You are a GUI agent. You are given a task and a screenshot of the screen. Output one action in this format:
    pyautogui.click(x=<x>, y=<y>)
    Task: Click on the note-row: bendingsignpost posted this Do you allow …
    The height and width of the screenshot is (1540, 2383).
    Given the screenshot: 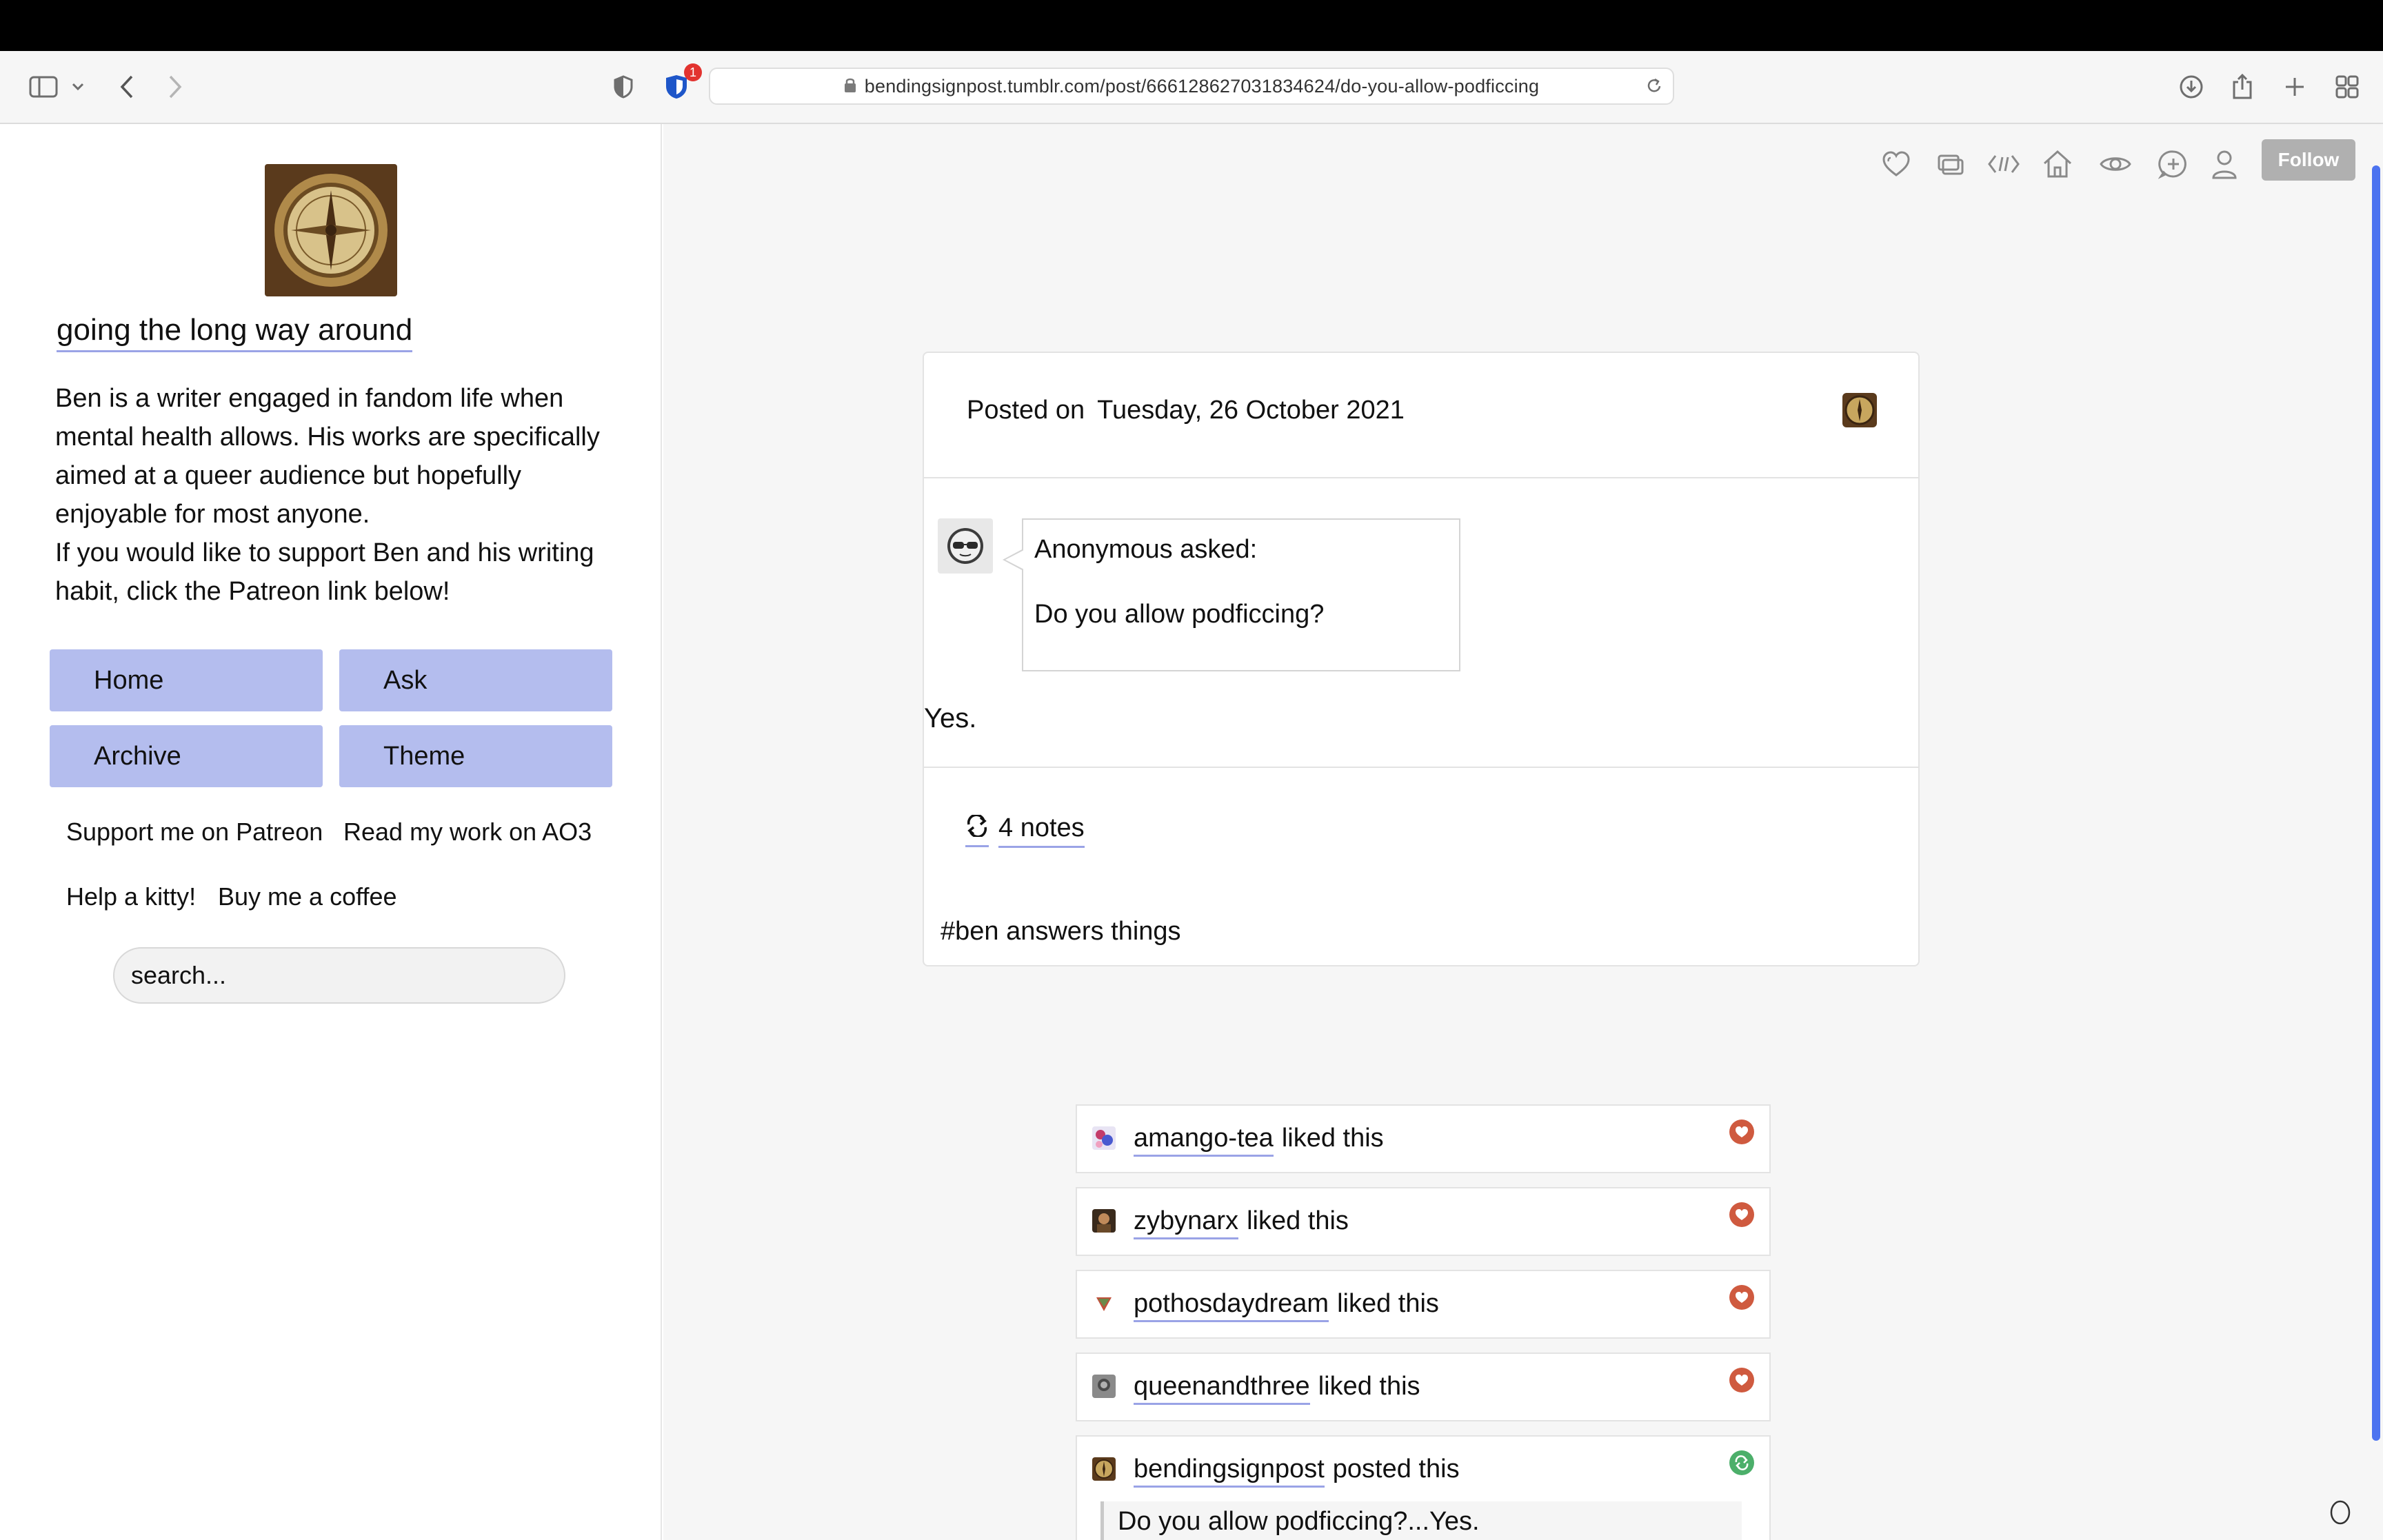 What is the action you would take?
    pyautogui.click(x=1423, y=1487)
    